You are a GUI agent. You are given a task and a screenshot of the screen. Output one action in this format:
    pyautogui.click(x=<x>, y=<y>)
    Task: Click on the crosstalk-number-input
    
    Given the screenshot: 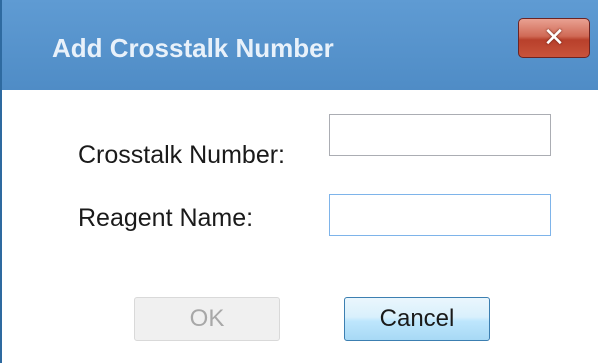 What is the action you would take?
    pyautogui.click(x=440, y=135)
    